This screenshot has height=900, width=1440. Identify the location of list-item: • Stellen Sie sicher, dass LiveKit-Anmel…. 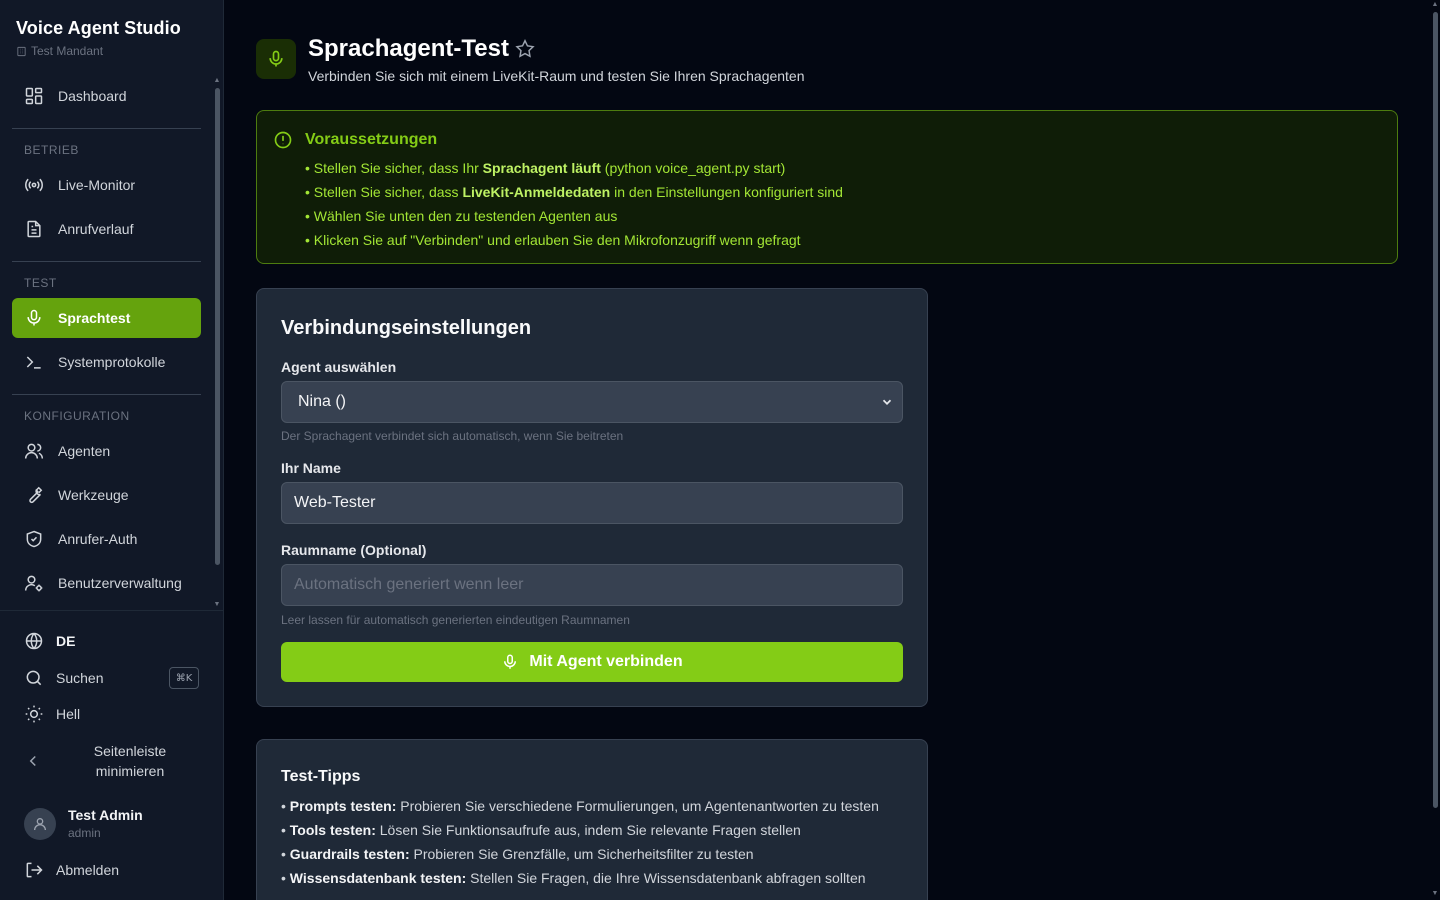
(574, 192).